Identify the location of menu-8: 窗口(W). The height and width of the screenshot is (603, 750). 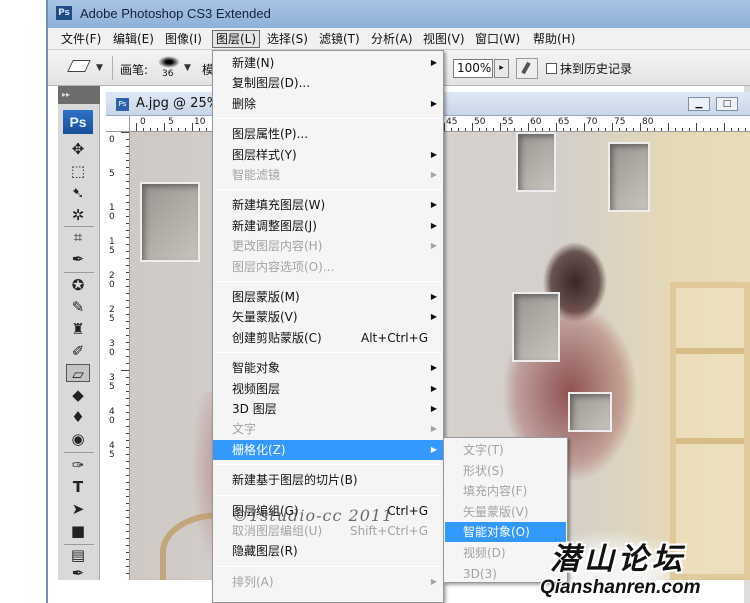
(497, 39).